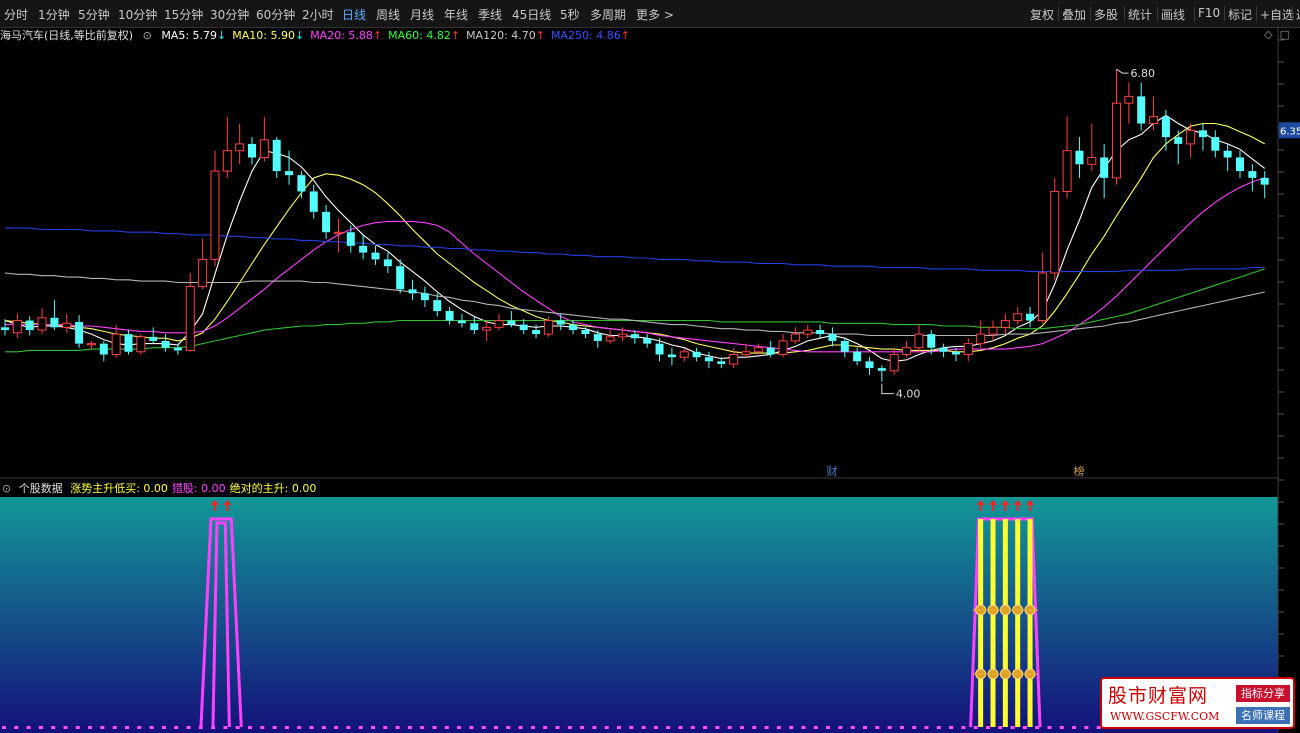 Image resolution: width=1300 pixels, height=733 pixels. I want to click on period-tab-6: 60分钟, so click(275, 14).